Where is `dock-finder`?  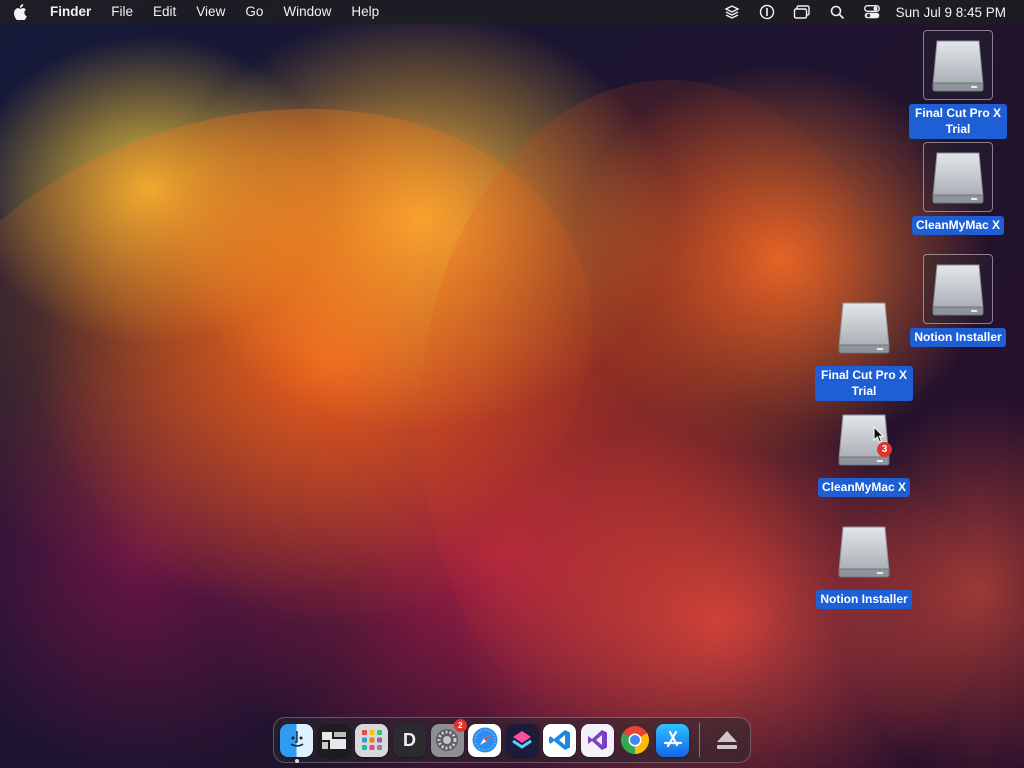
dock-finder is located at coordinates (297, 742).